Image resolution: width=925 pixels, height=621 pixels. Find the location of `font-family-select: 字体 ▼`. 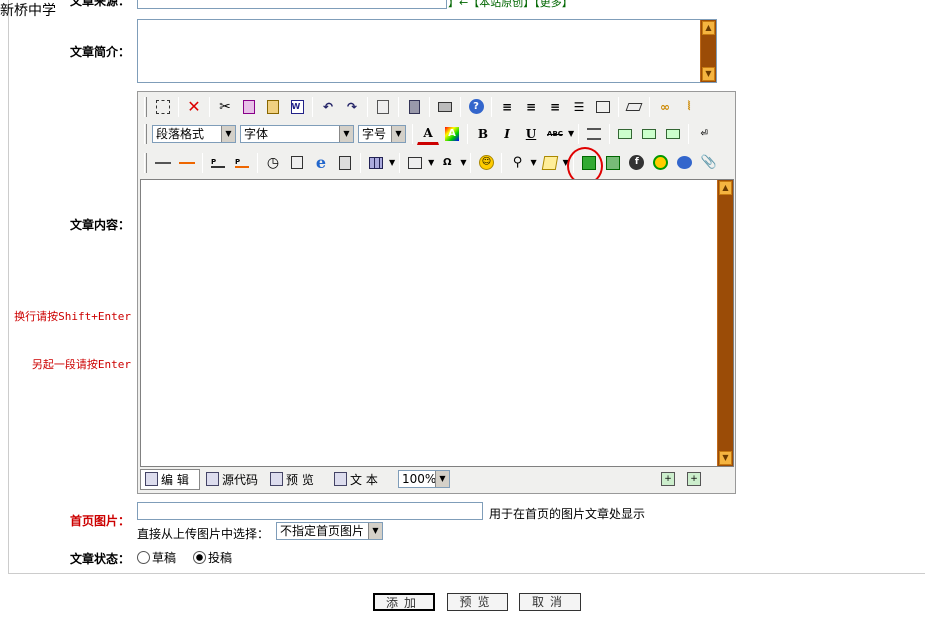

font-family-select: 字体 ▼ is located at coordinates (297, 133).